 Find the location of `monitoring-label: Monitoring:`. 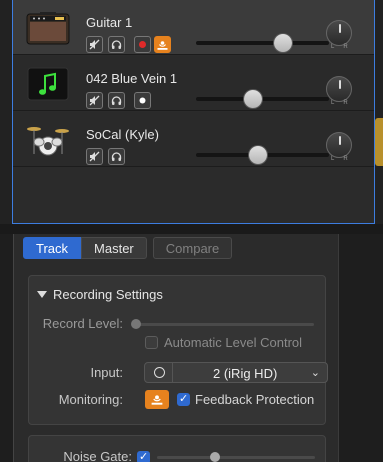

monitoring-label: Monitoring: is located at coordinates (90, 399).